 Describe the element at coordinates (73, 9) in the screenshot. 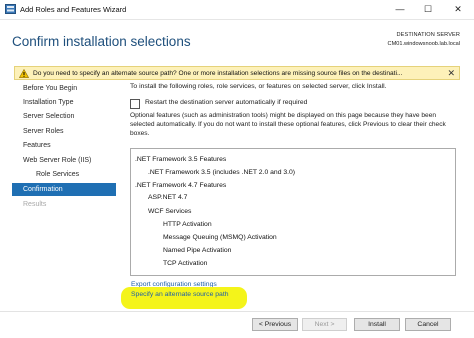

I see `window-title: Add Roles and Features Wizard` at that location.